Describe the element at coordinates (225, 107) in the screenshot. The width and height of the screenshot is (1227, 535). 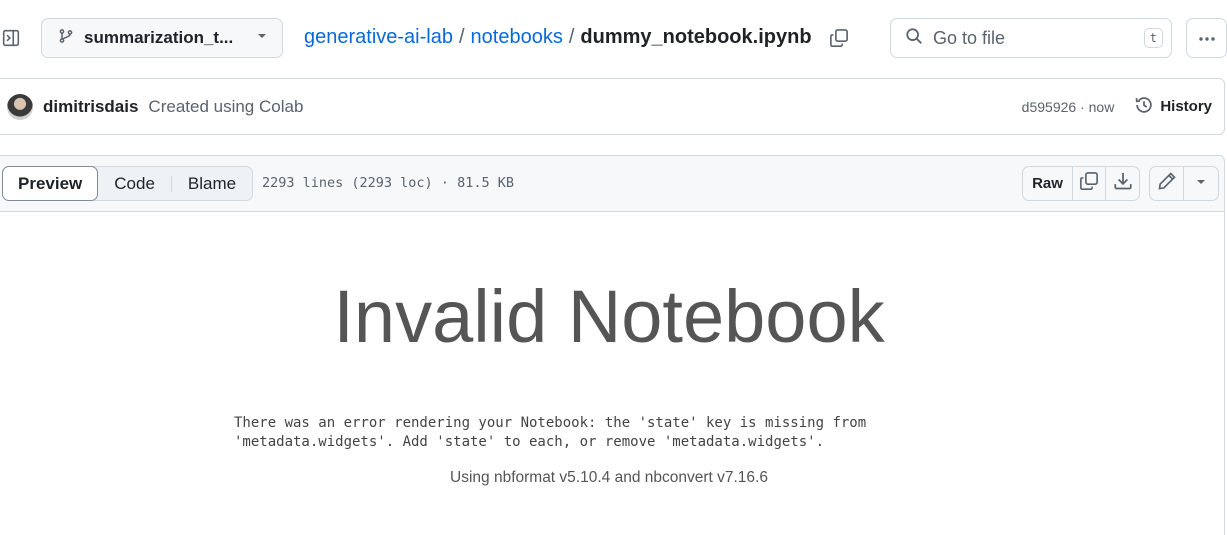
I see `commit-message: Created using Colab` at that location.